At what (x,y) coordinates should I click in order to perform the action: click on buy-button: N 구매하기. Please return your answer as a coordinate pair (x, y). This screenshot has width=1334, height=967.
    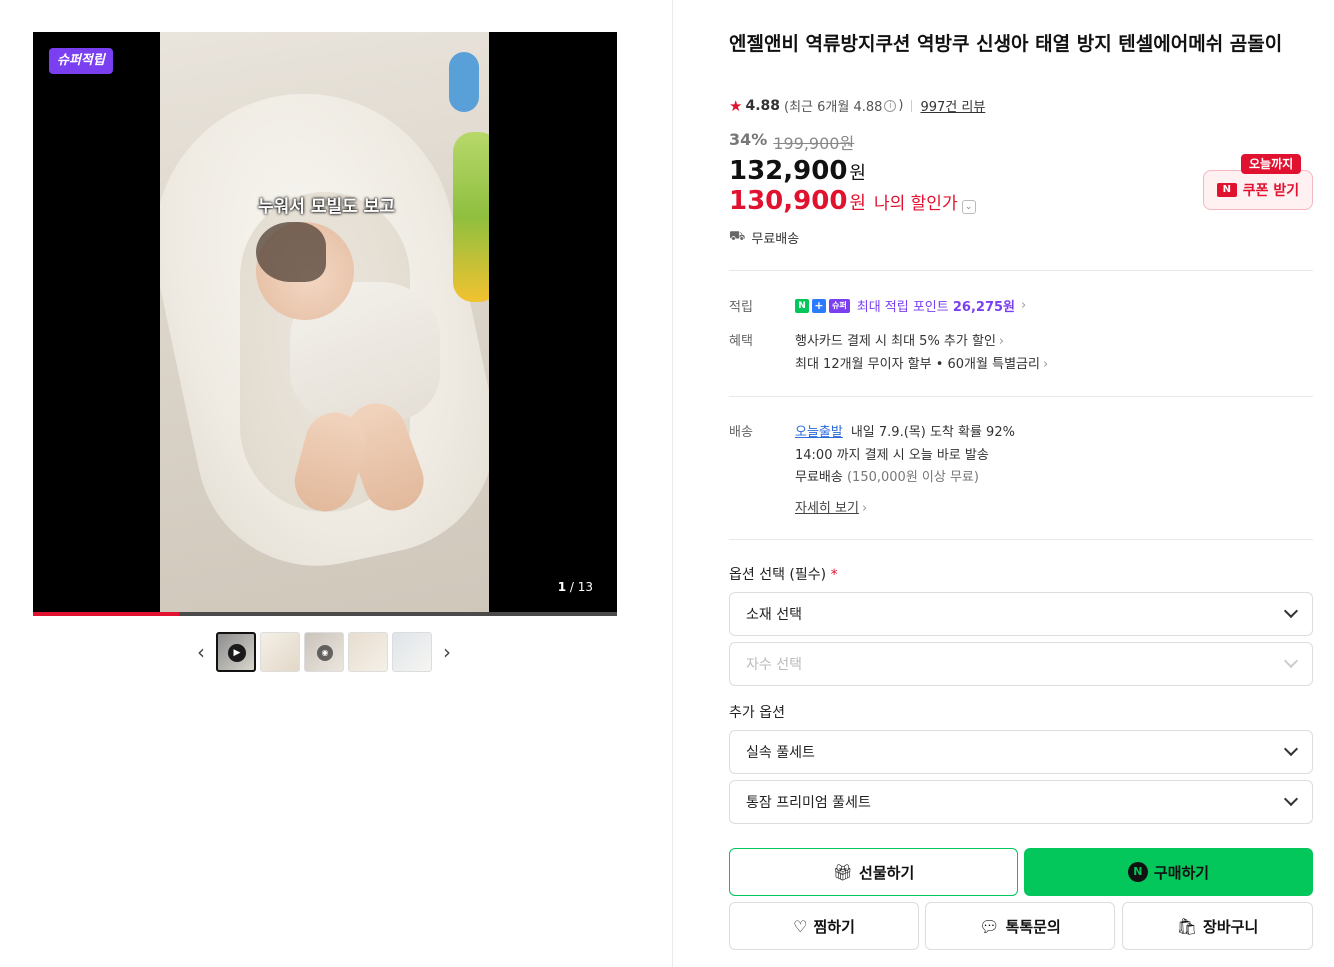
    Looking at the image, I should click on (1168, 872).